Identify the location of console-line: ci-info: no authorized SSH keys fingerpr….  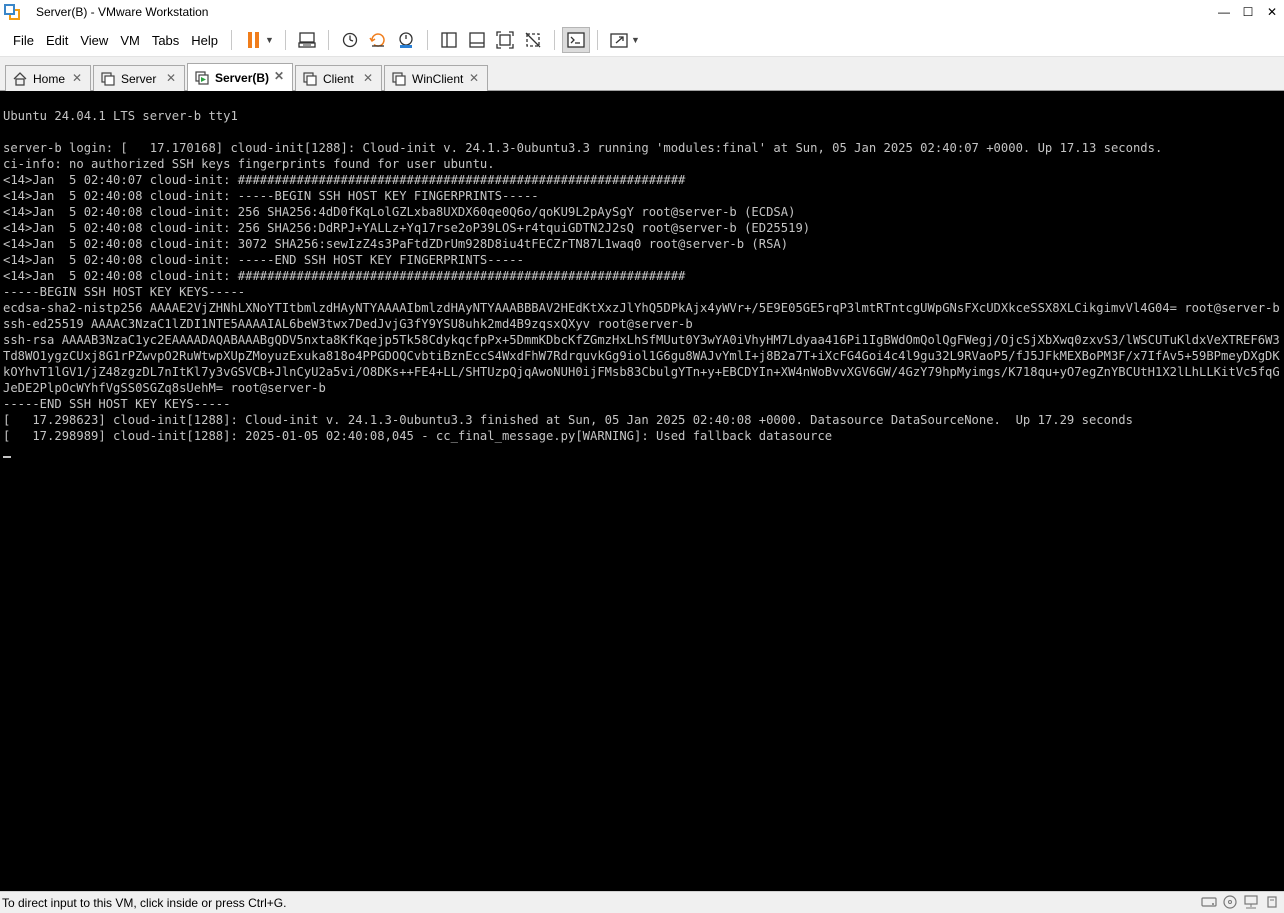
(249, 164).